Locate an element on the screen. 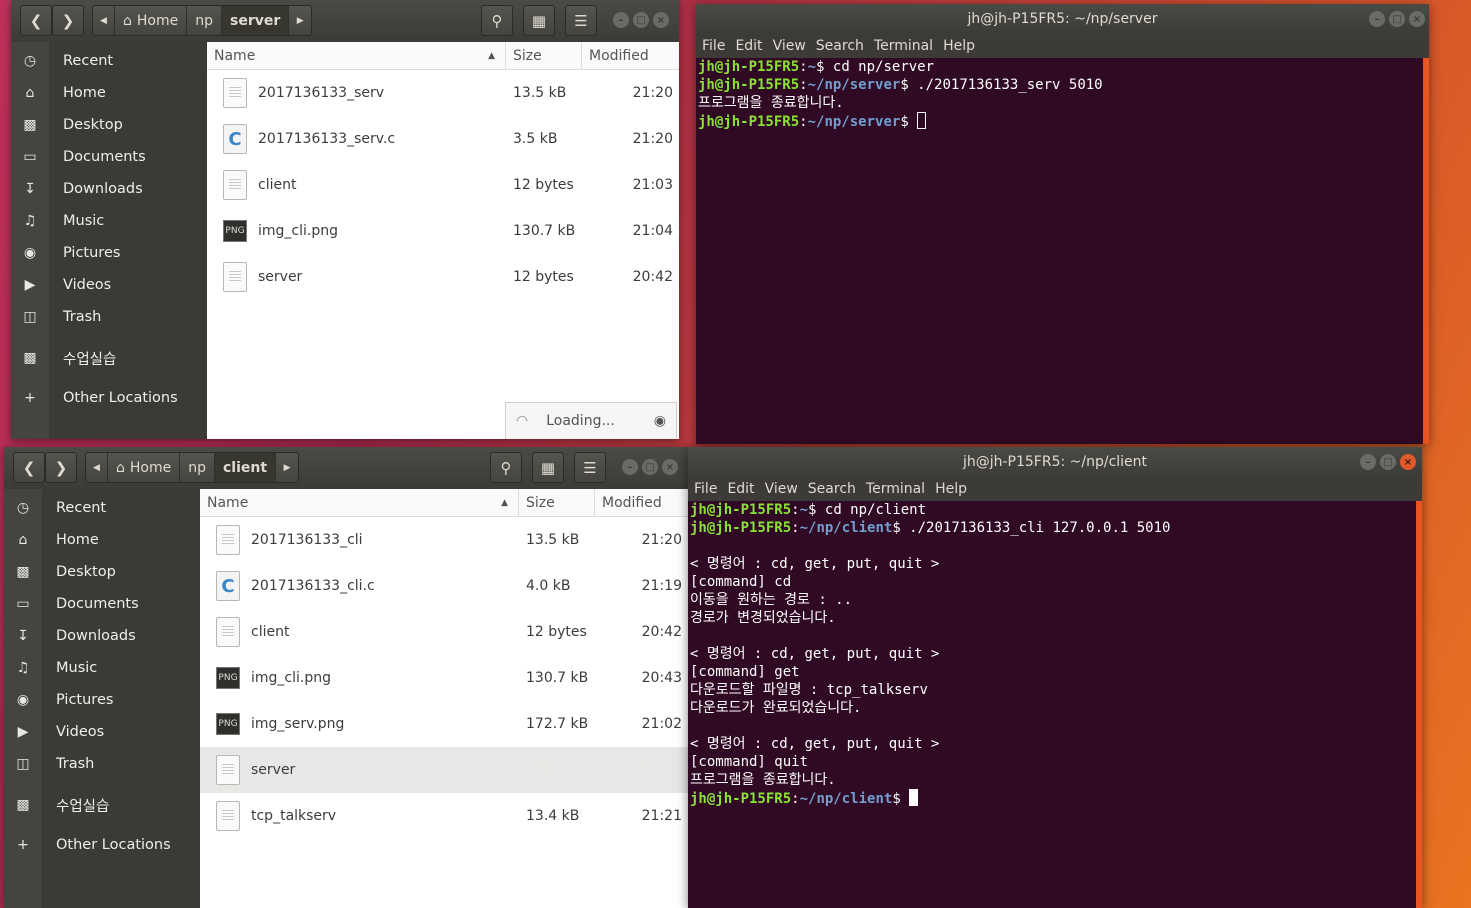 The height and width of the screenshot is (908, 1471). grid-icon: ▦ is located at coordinates (539, 20).